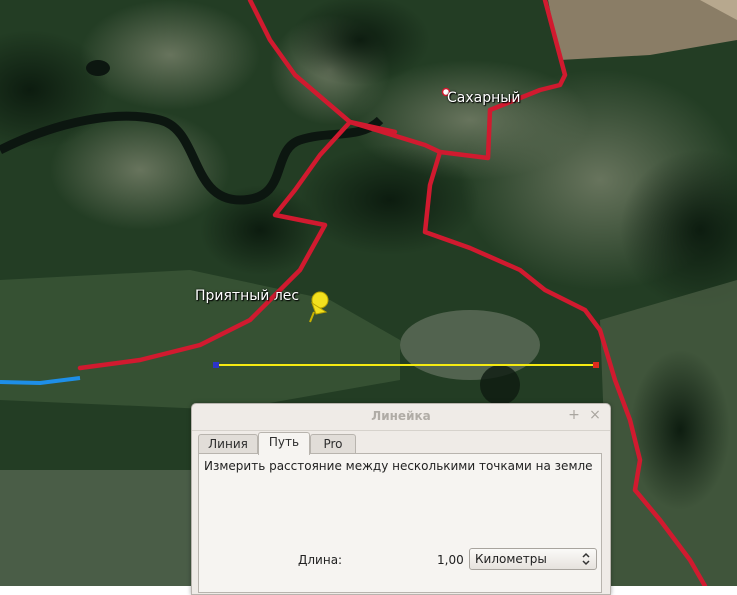 This screenshot has height=595, width=737. Describe the element at coordinates (247, 296) in the screenshot. I see `place-label-priyatny-les: Приятный лес` at that location.